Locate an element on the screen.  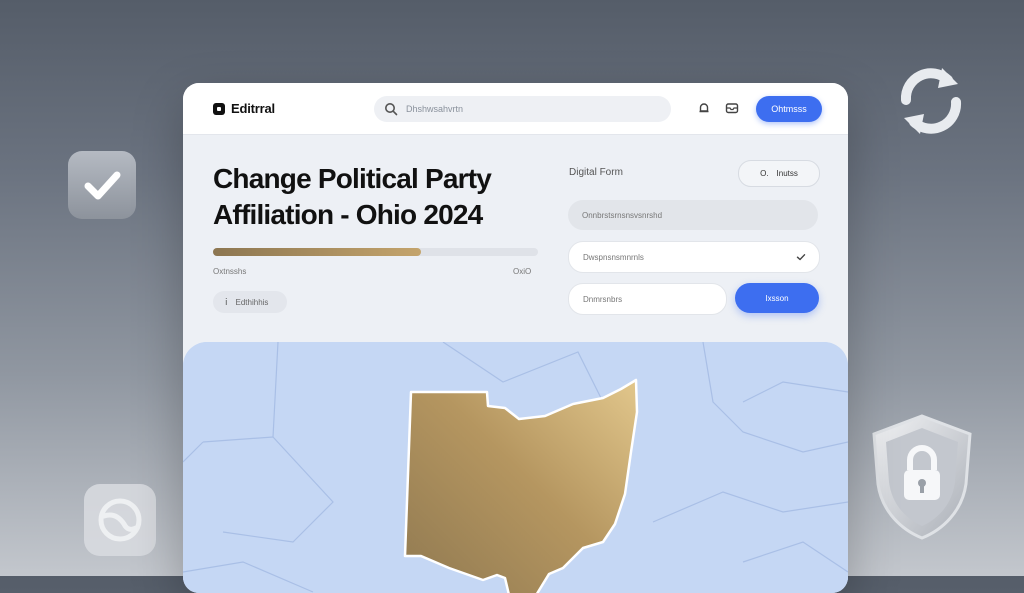
form-field-3: Dnmrsnbrs is located at coordinates (647, 299).